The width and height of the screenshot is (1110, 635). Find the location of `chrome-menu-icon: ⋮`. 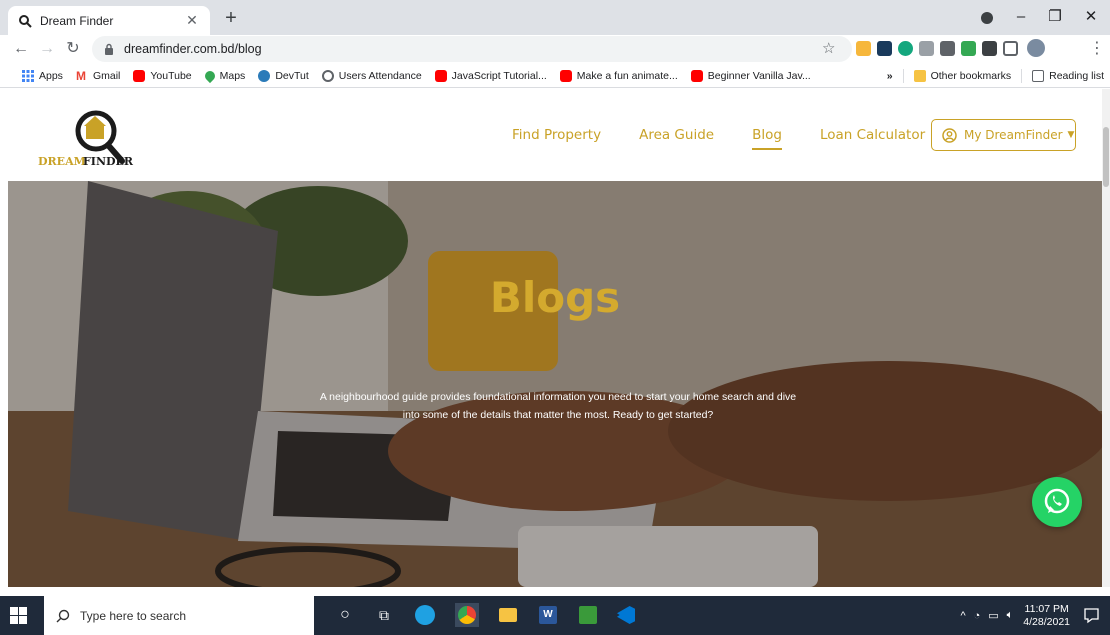

chrome-menu-icon: ⋮ is located at coordinates (1097, 49).